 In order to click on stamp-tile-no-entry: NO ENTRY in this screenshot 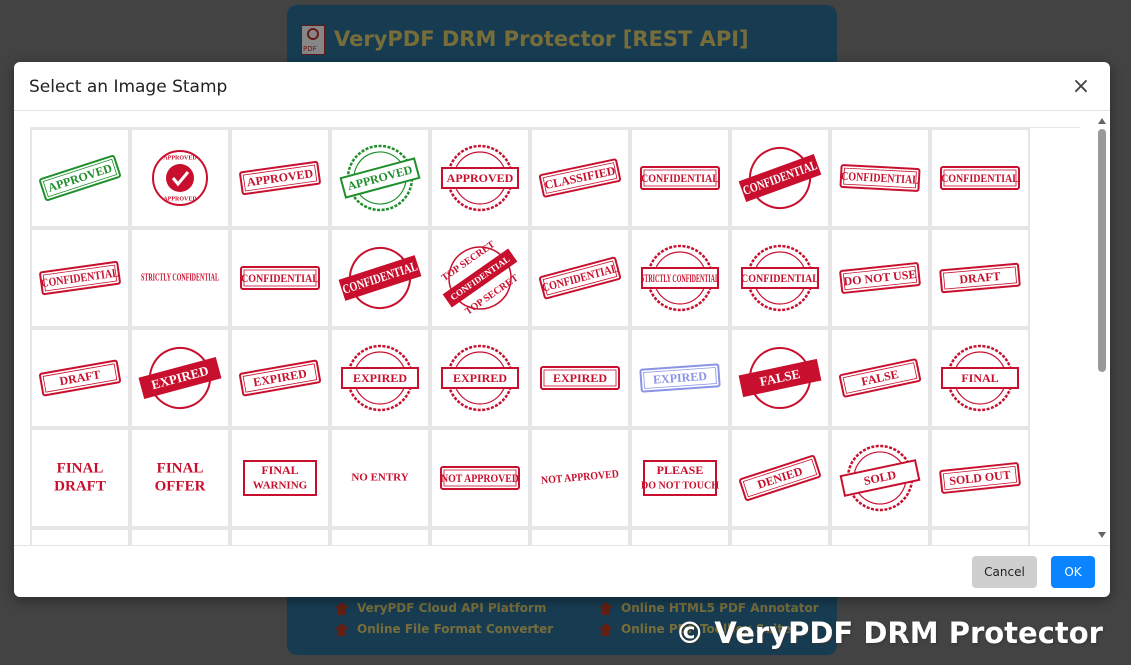, I will do `click(380, 478)`.